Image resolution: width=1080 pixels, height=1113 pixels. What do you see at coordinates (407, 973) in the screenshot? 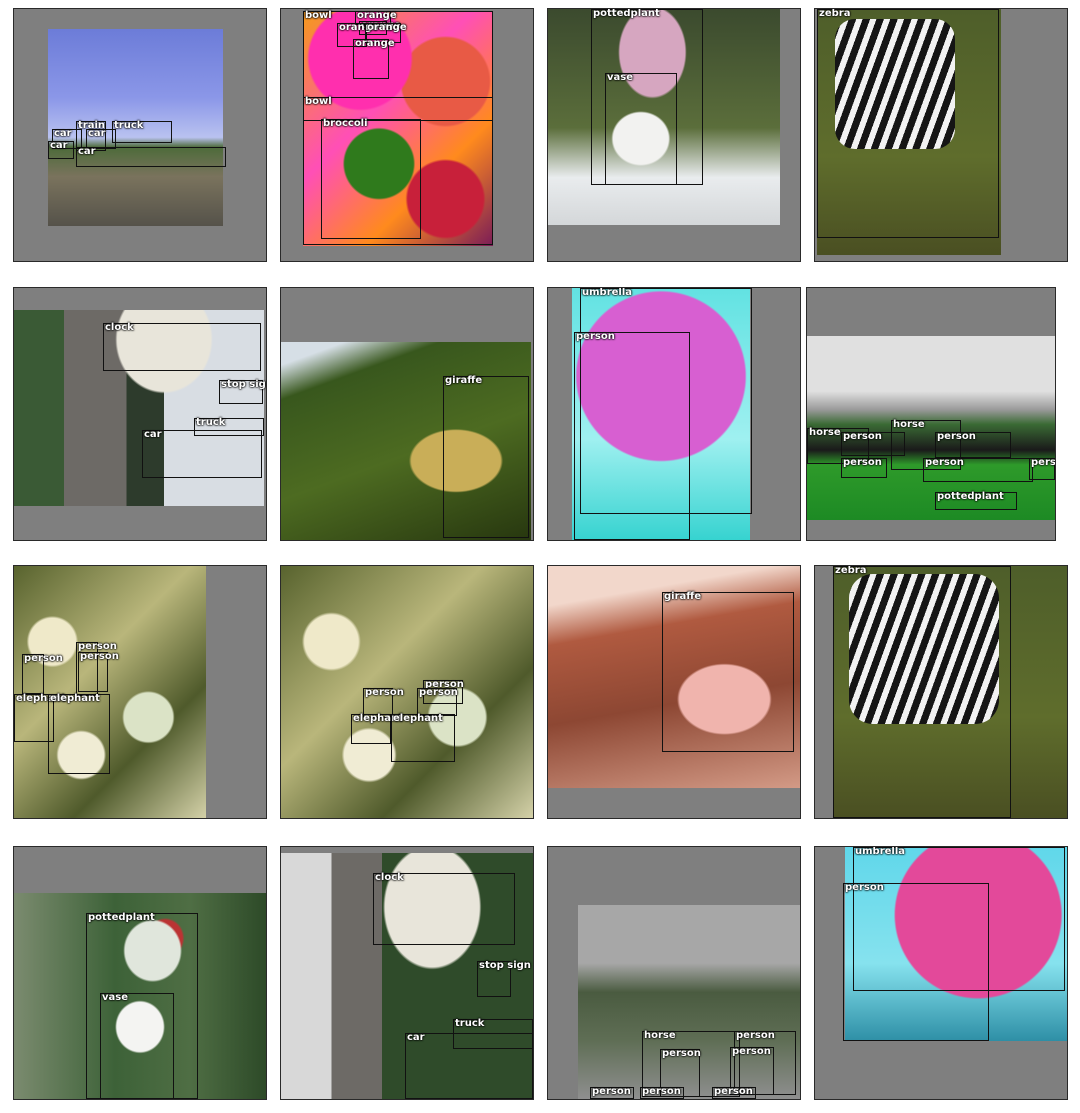
I see `image-tile-14: clock stop sign truck car` at bounding box center [407, 973].